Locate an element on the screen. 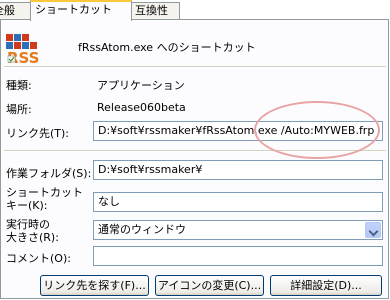 This screenshot has width=390, height=300. tab-compatibility-label: 互換性 is located at coordinates (151, 10).